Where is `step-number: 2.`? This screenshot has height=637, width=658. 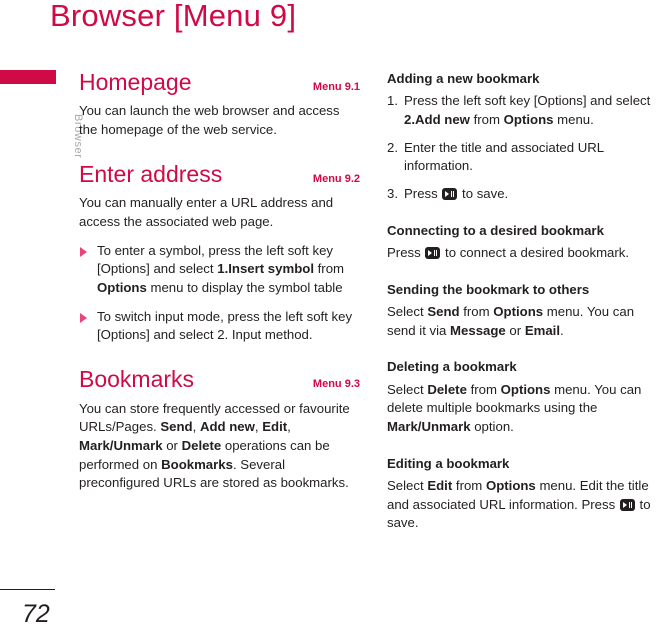 step-number: 2. is located at coordinates (392, 147).